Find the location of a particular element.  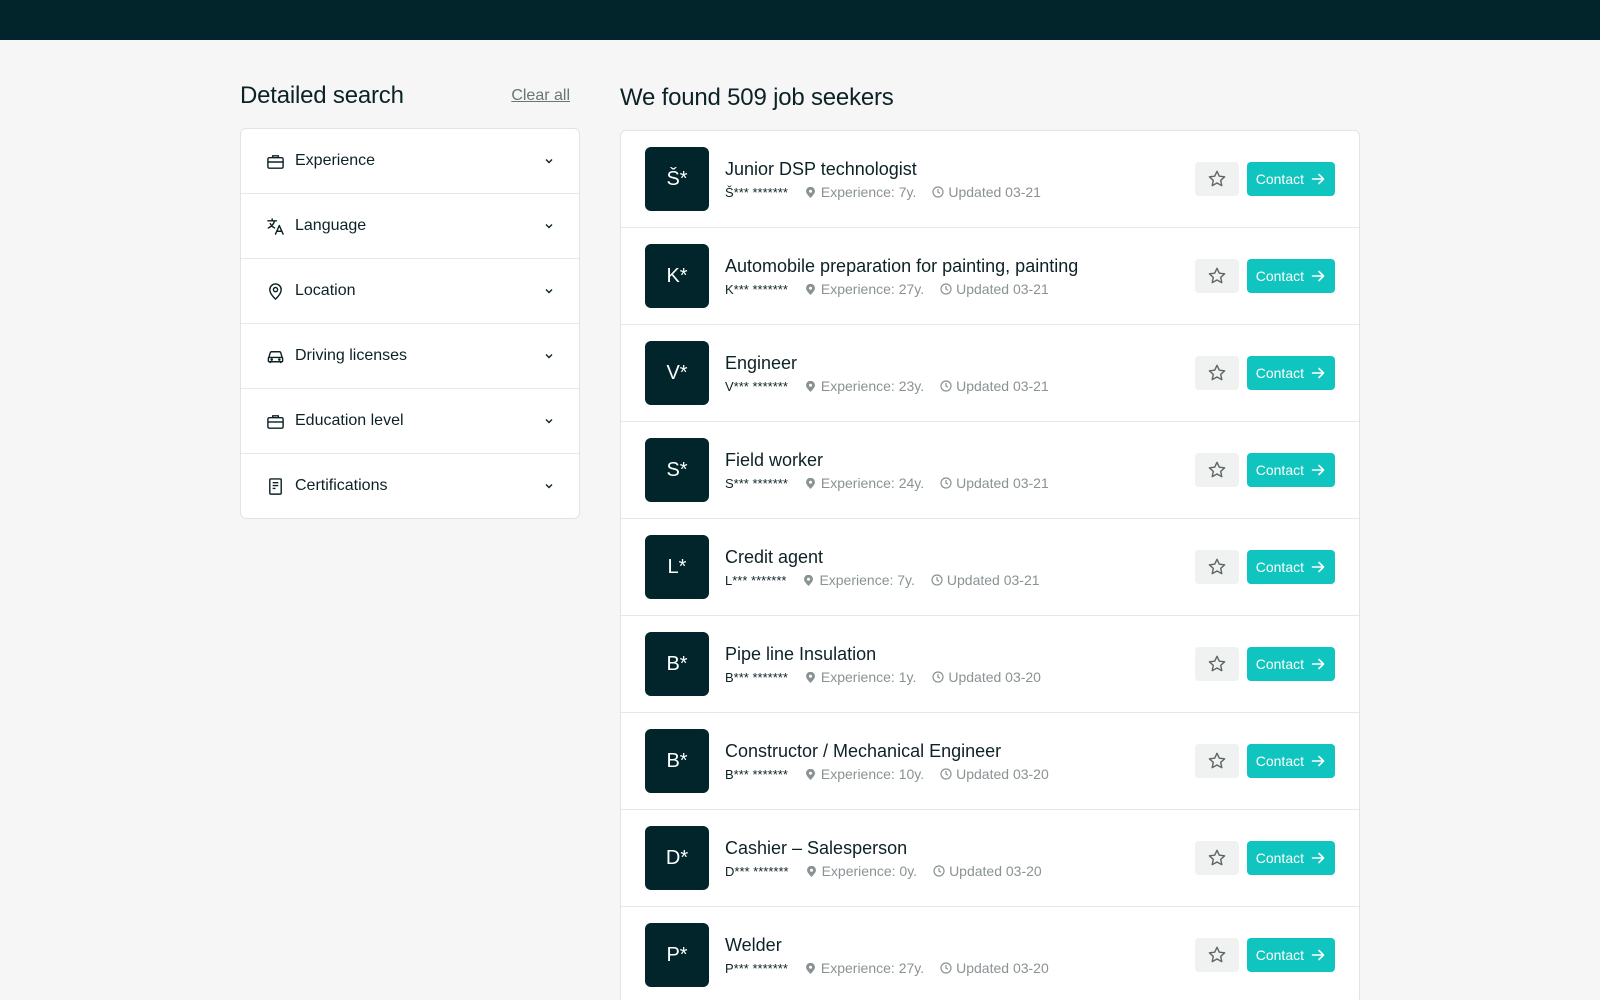

experience-text: Experience: 24y. is located at coordinates (872, 483).